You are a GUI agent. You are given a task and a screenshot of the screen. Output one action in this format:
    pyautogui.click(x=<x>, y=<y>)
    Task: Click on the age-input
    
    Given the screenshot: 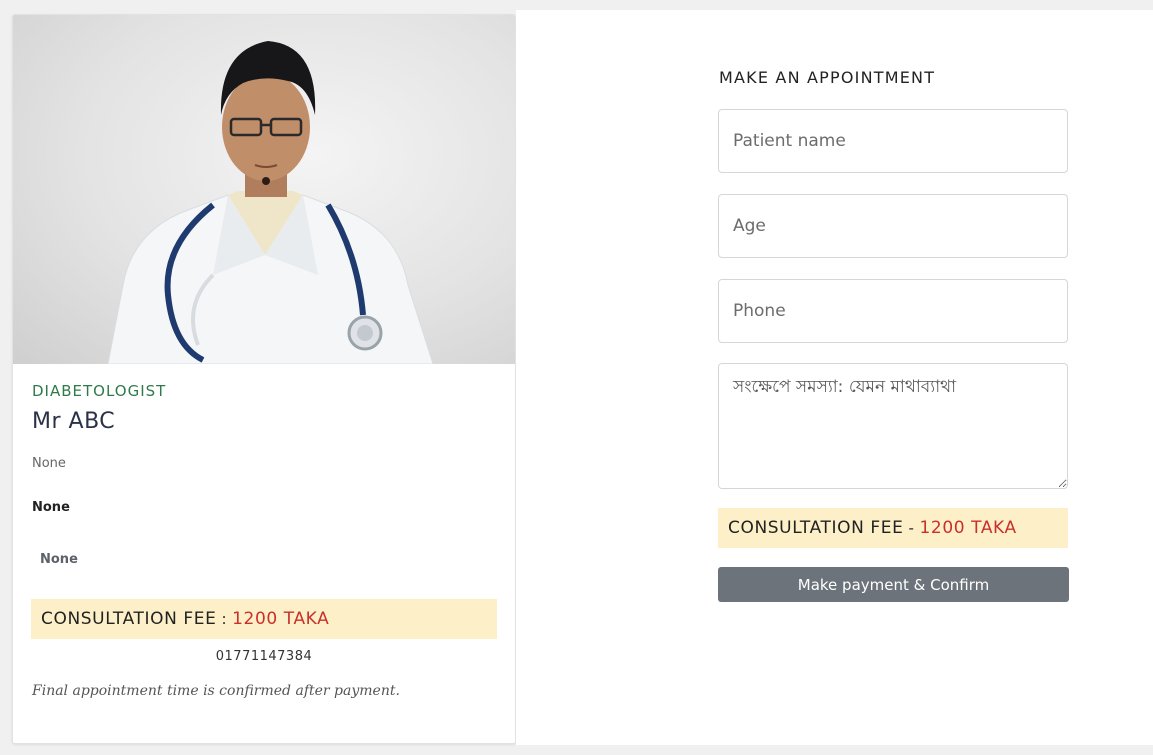 What is the action you would take?
    pyautogui.click(x=893, y=226)
    